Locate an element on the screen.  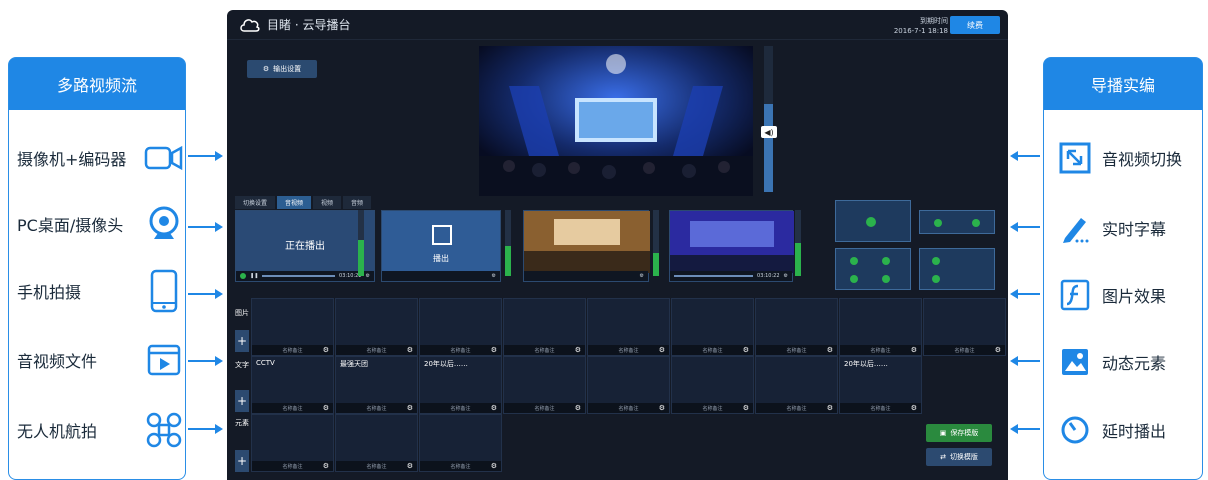
video-file-icon is located at coordinates (164, 360).